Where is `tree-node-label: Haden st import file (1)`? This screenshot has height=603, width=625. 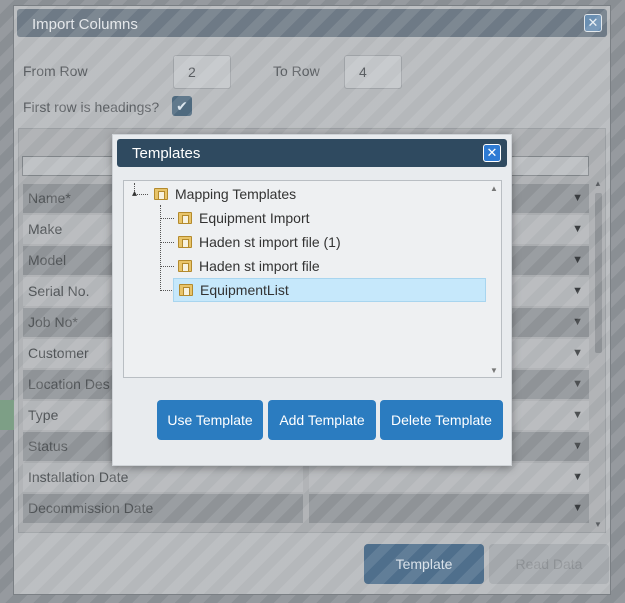
tree-node-label: Haden st import file (1) is located at coordinates (270, 242).